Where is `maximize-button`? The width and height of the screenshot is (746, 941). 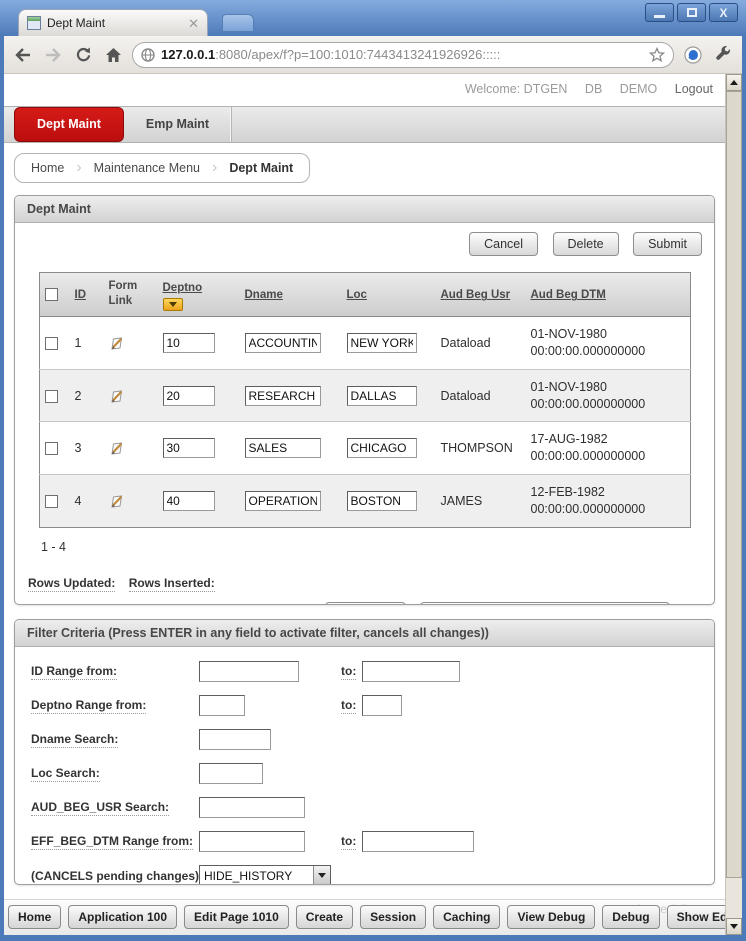
maximize-button is located at coordinates (691, 12).